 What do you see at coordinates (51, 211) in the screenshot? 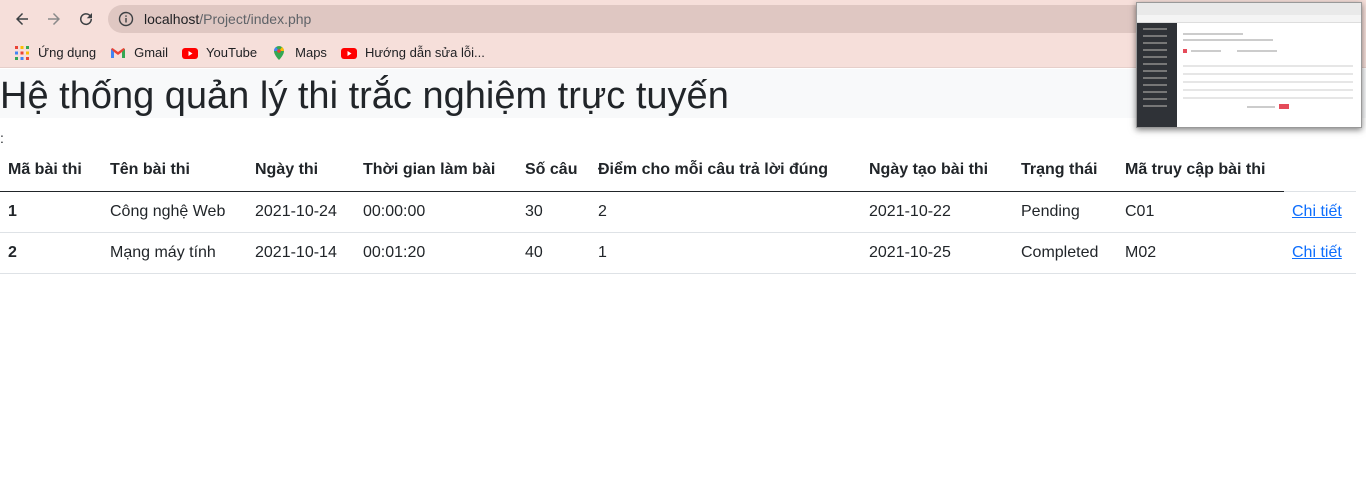
I see `cell-exam-id: 1` at bounding box center [51, 211].